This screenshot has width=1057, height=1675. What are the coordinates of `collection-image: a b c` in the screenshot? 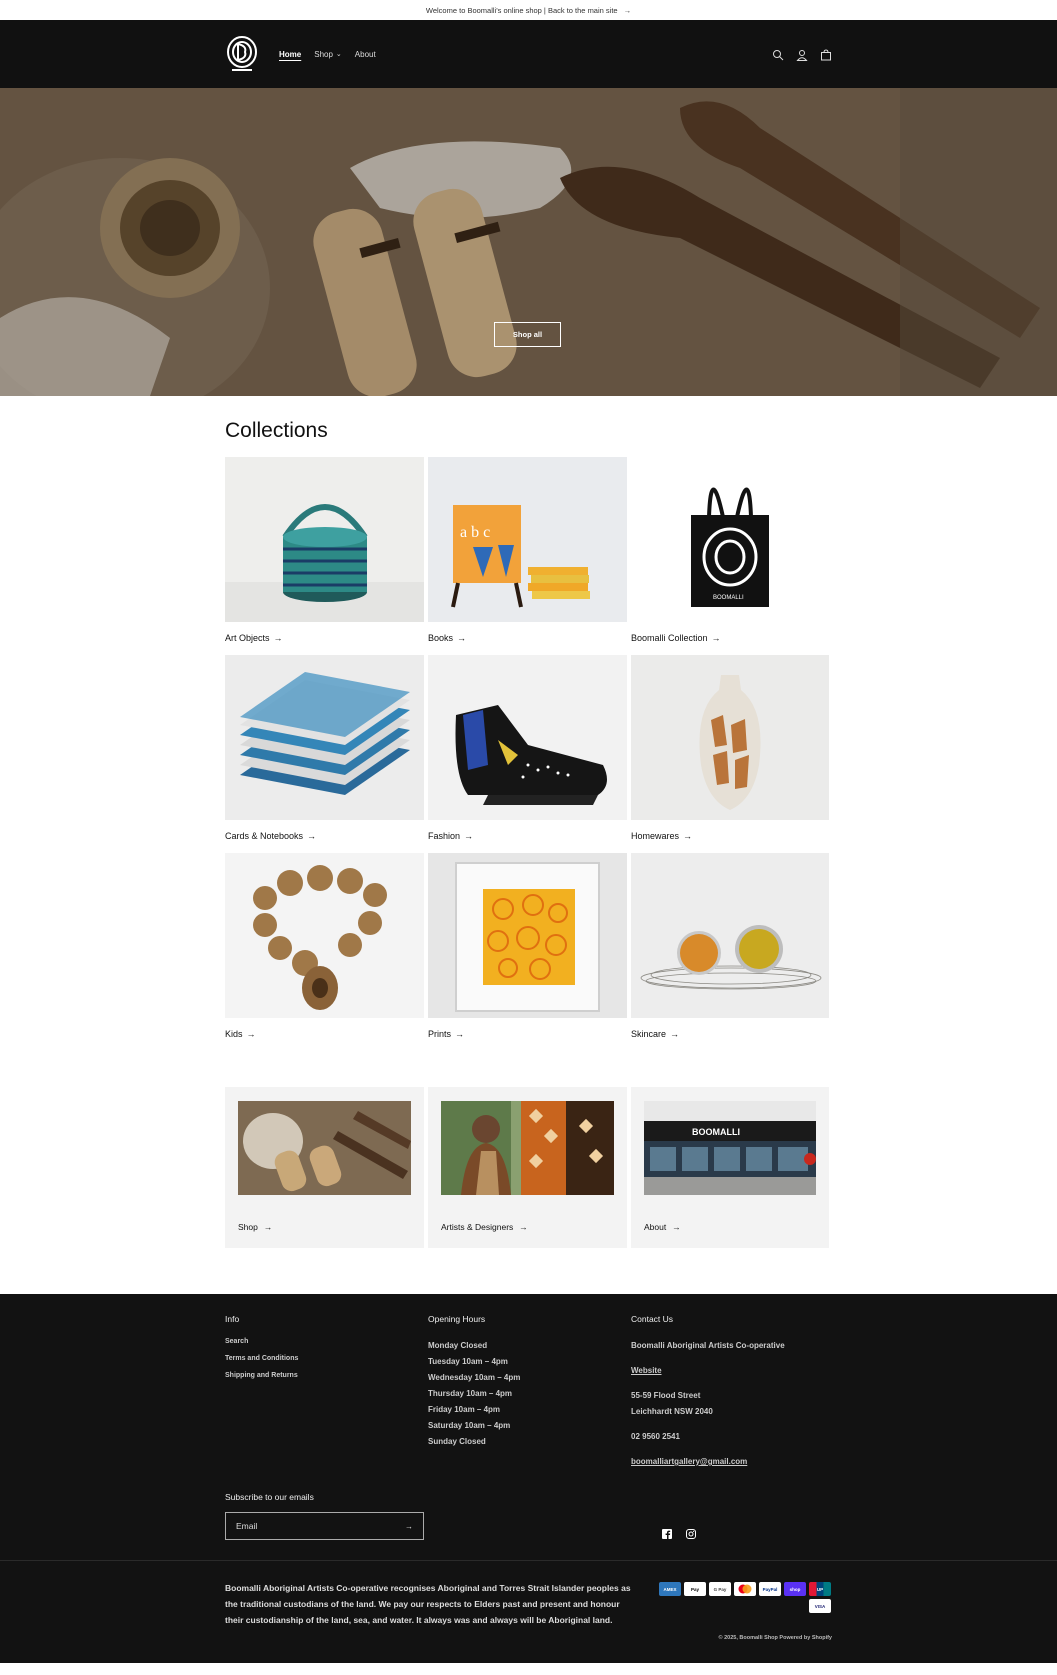 It's located at (527, 539).